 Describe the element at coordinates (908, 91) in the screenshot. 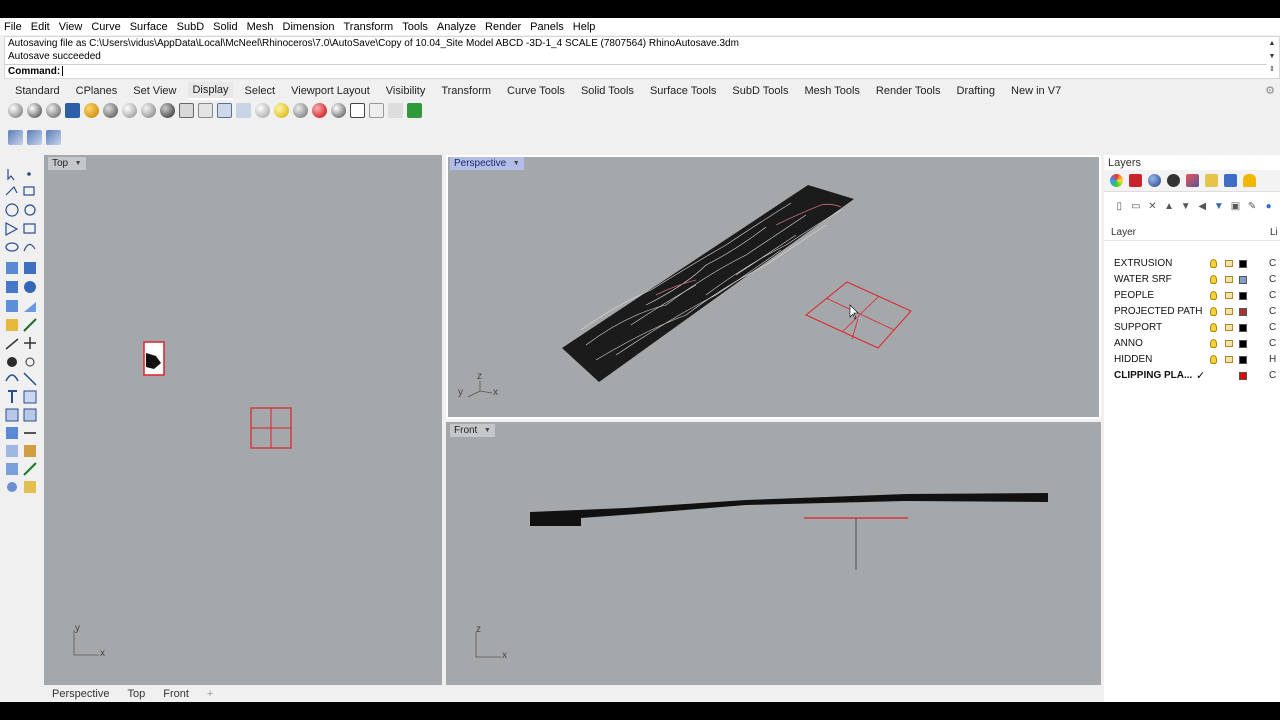

I see `tab-render-tools: Render Tools` at that location.